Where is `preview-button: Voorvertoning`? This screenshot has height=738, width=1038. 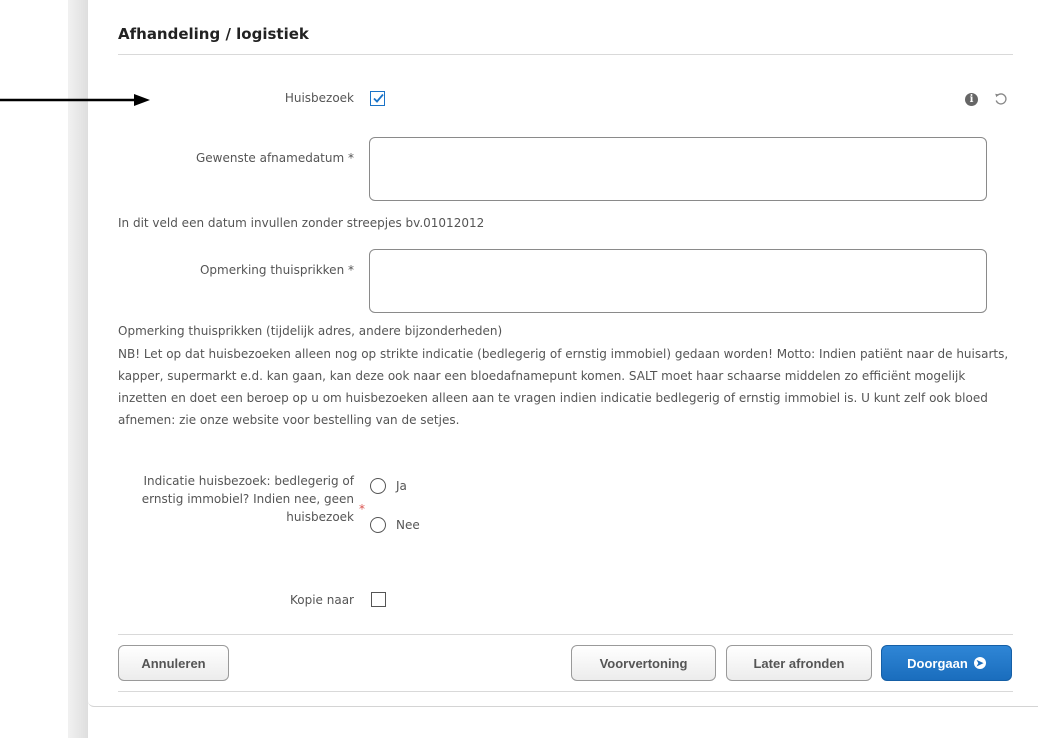
preview-button: Voorvertoning is located at coordinates (643, 663).